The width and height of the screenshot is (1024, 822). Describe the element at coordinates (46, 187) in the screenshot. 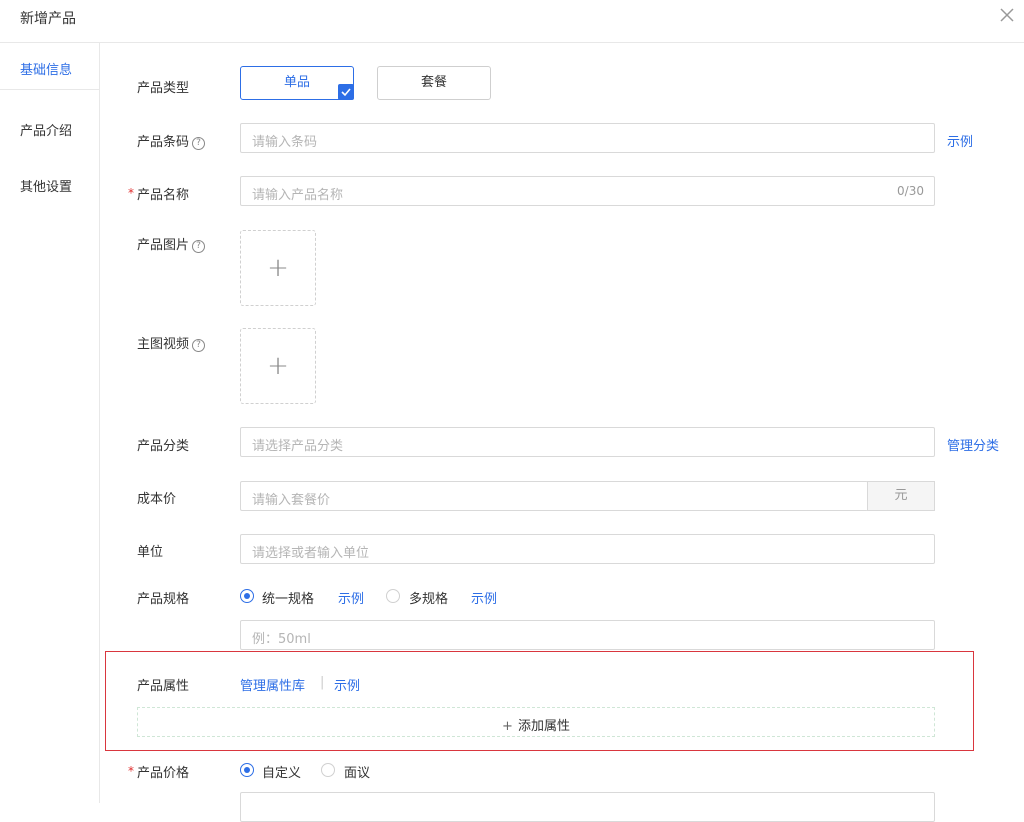

I see `tab-label: 其他设置` at that location.